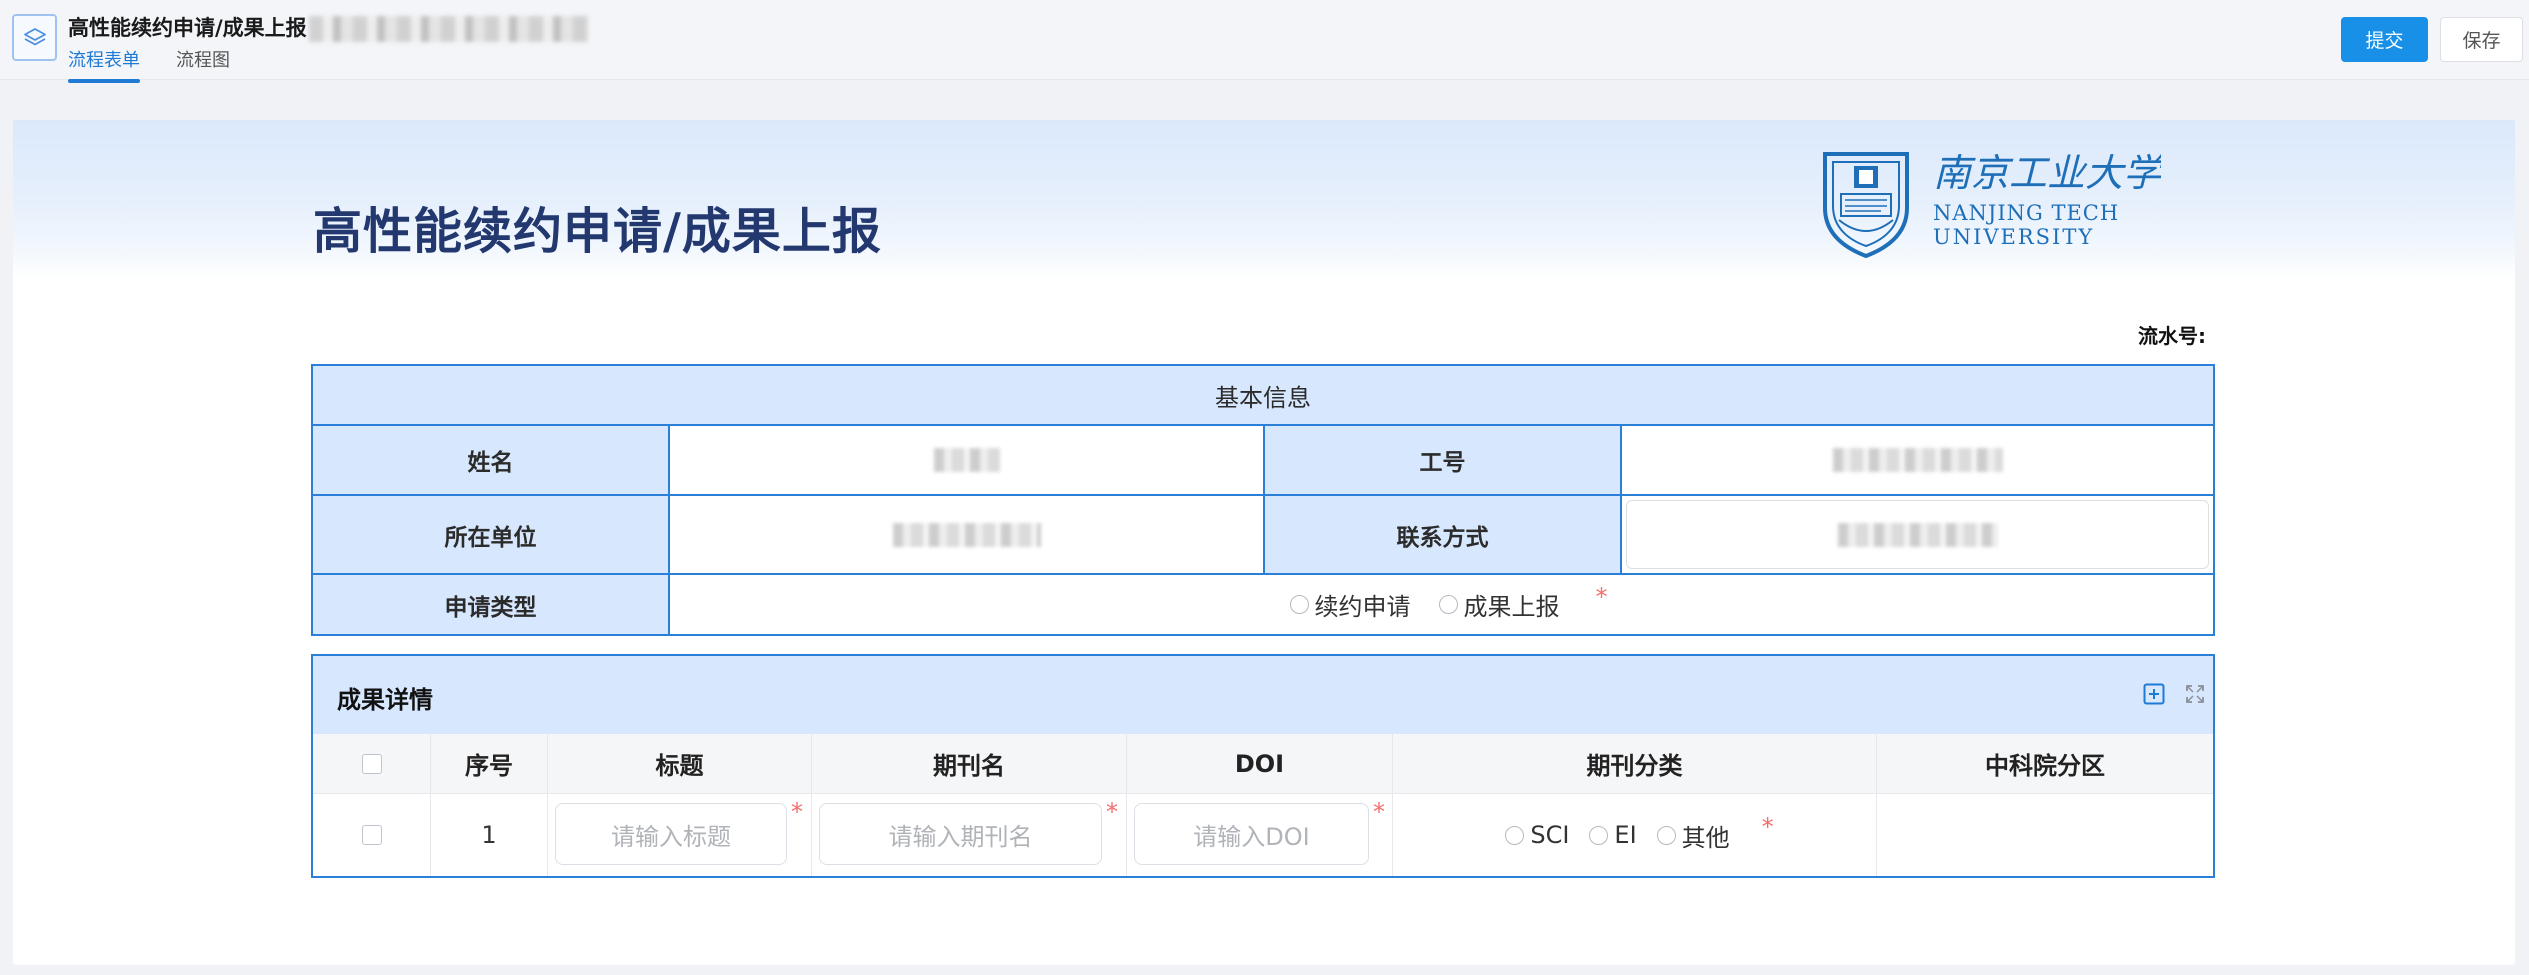  I want to click on results-header: 成果详情, so click(1263, 695).